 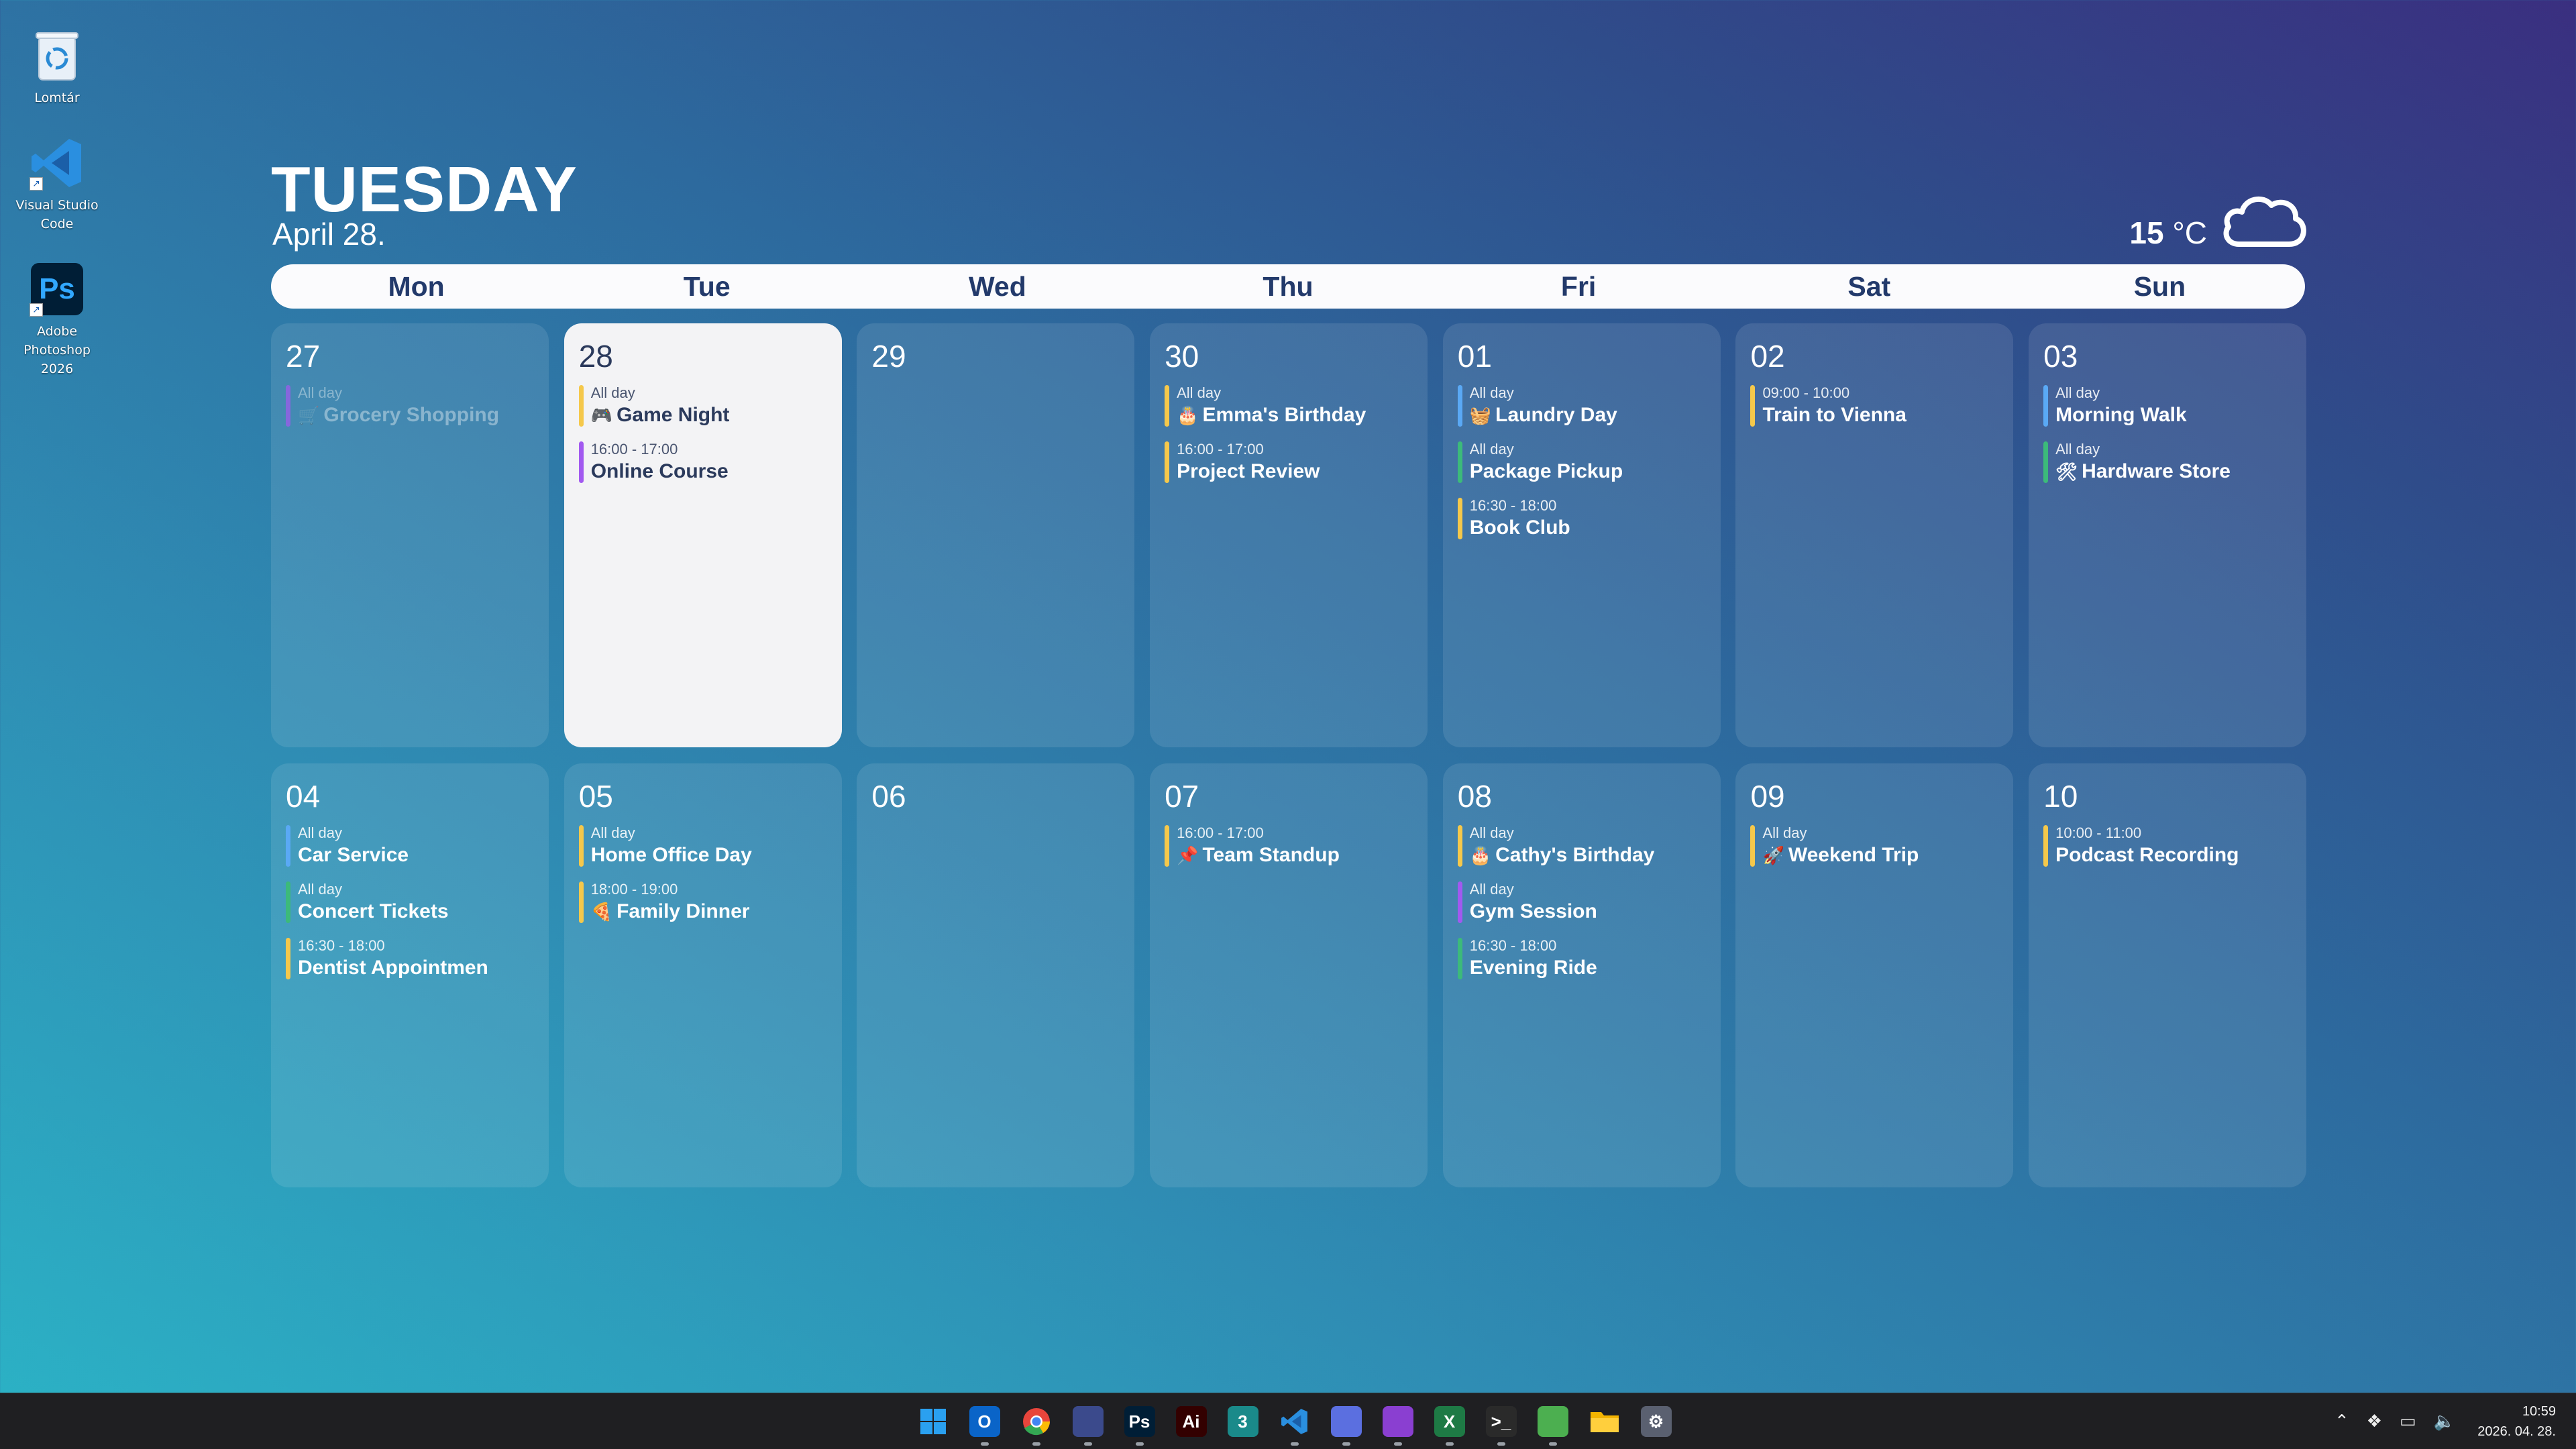 What do you see at coordinates (1834, 415) in the screenshot?
I see `event-title: Train to Vienna` at bounding box center [1834, 415].